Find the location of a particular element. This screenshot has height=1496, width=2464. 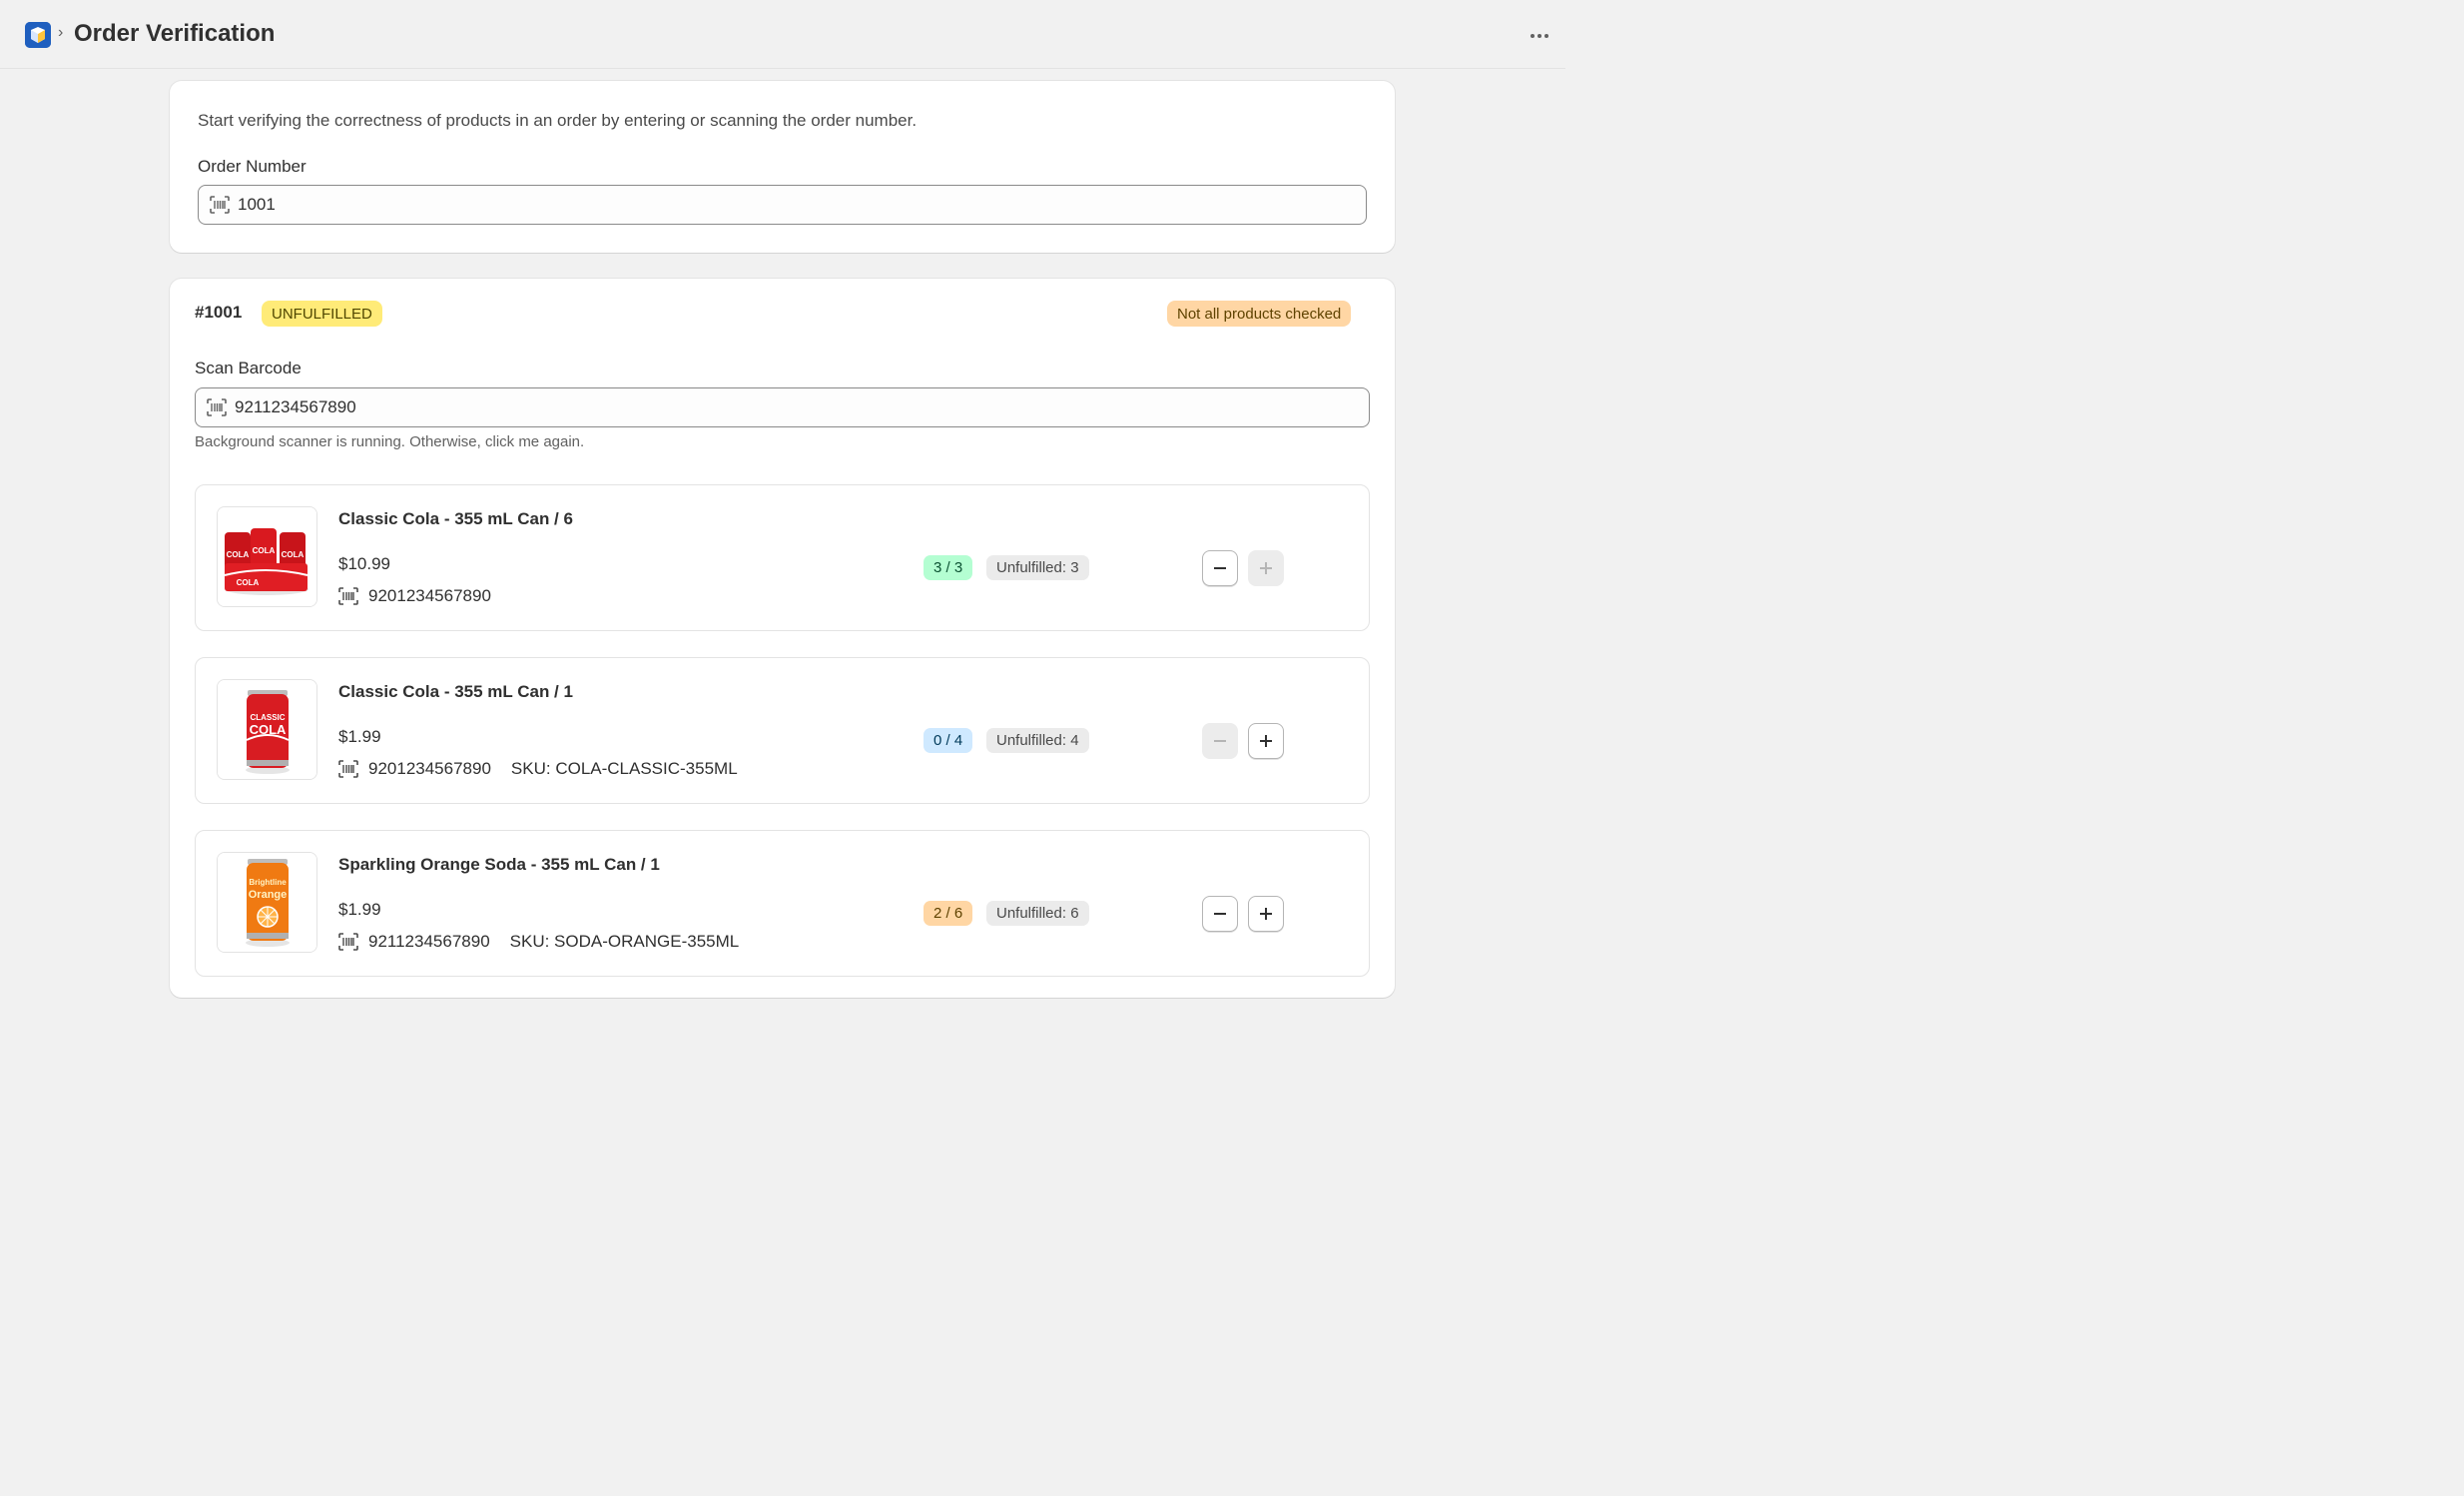

unfulfilled-count-badge: Unfulfilled: 3 is located at coordinates (1037, 567).